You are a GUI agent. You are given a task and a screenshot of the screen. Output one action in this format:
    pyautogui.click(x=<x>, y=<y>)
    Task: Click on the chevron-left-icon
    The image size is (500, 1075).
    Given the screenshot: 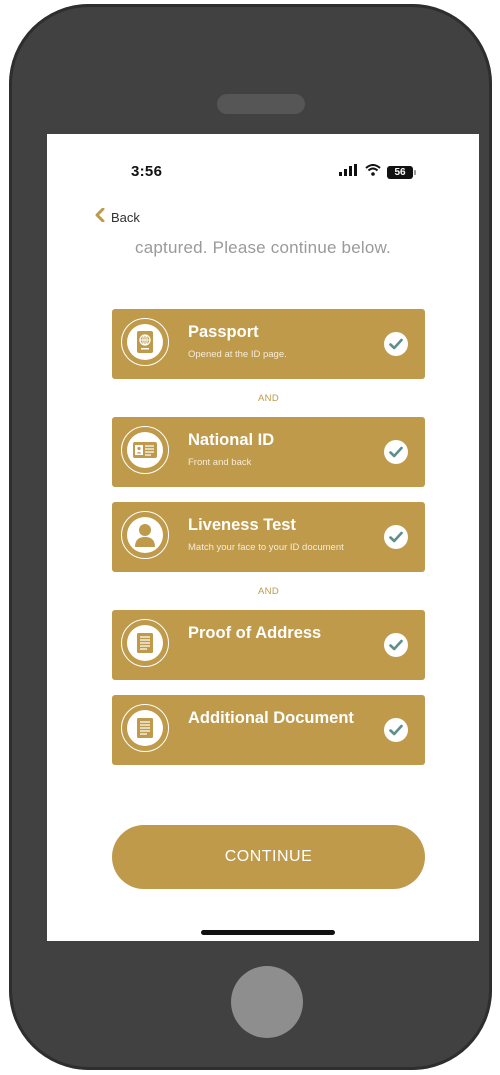 What is the action you would take?
    pyautogui.click(x=100, y=217)
    